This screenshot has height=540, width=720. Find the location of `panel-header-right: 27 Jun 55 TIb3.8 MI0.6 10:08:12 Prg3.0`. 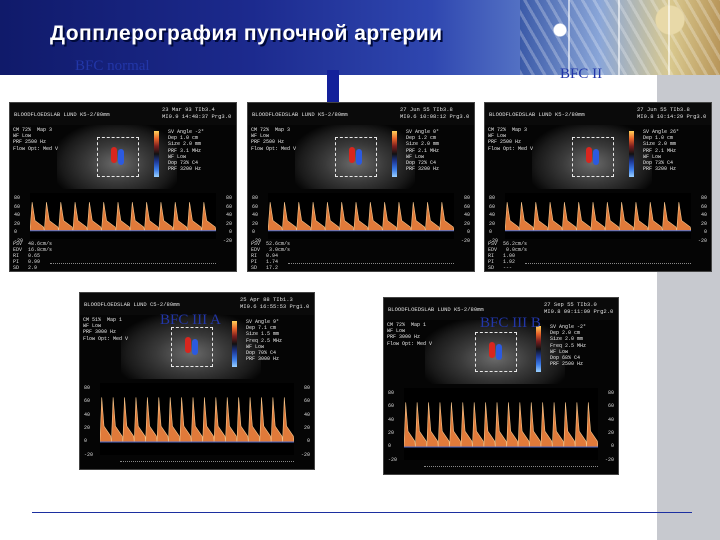

panel-header-right: 27 Jun 55 TIb3.8 MI0.6 10:08:12 Prg3.0 is located at coordinates (435, 113).